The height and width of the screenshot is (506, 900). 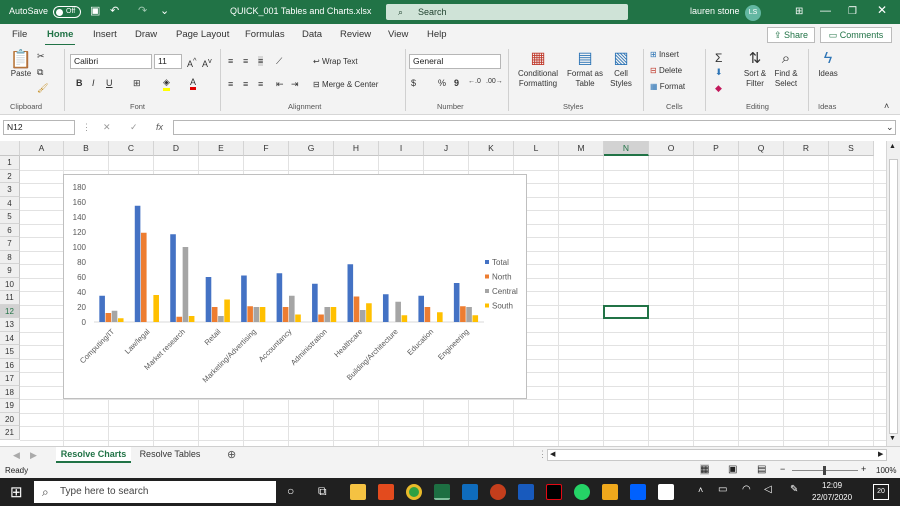 What do you see at coordinates (882, 10) in the screenshot?
I see `close-icon: ✕` at bounding box center [882, 10].